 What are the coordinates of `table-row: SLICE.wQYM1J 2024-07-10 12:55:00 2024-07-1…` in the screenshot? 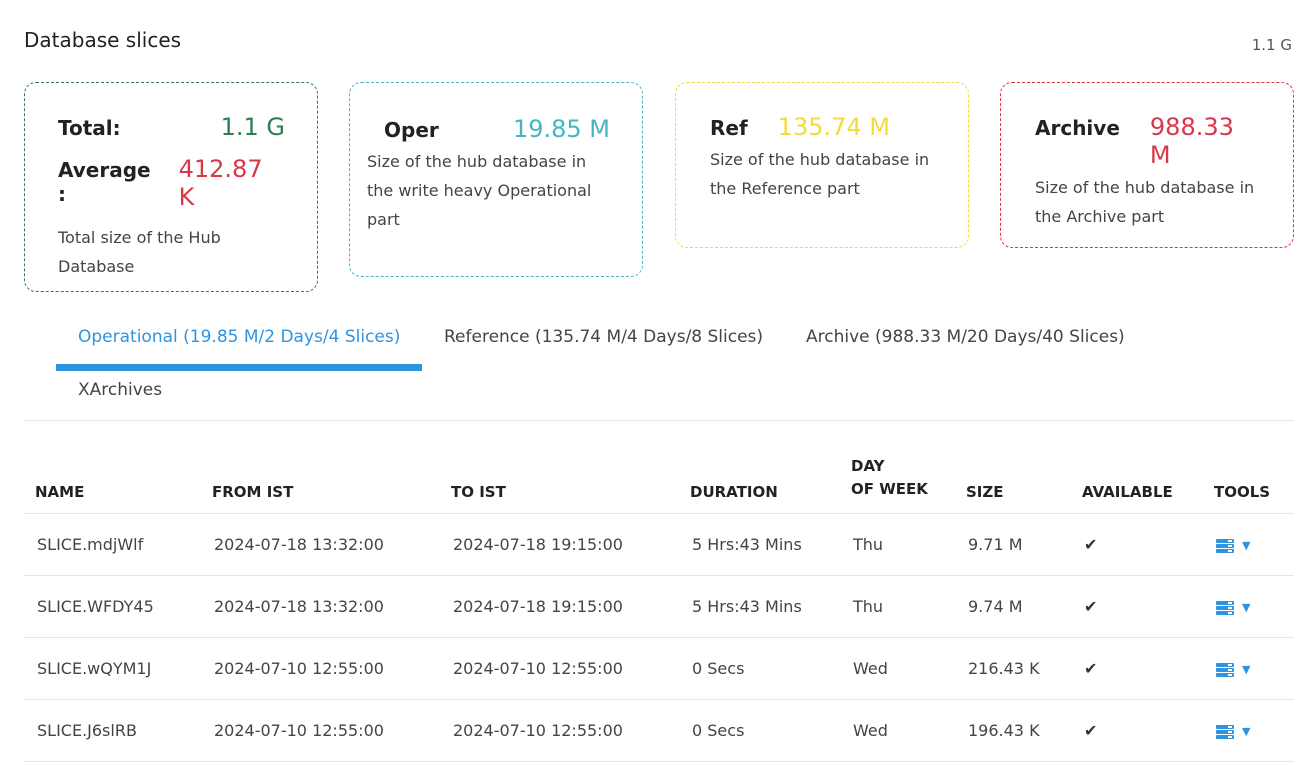 It's located at (659, 668).